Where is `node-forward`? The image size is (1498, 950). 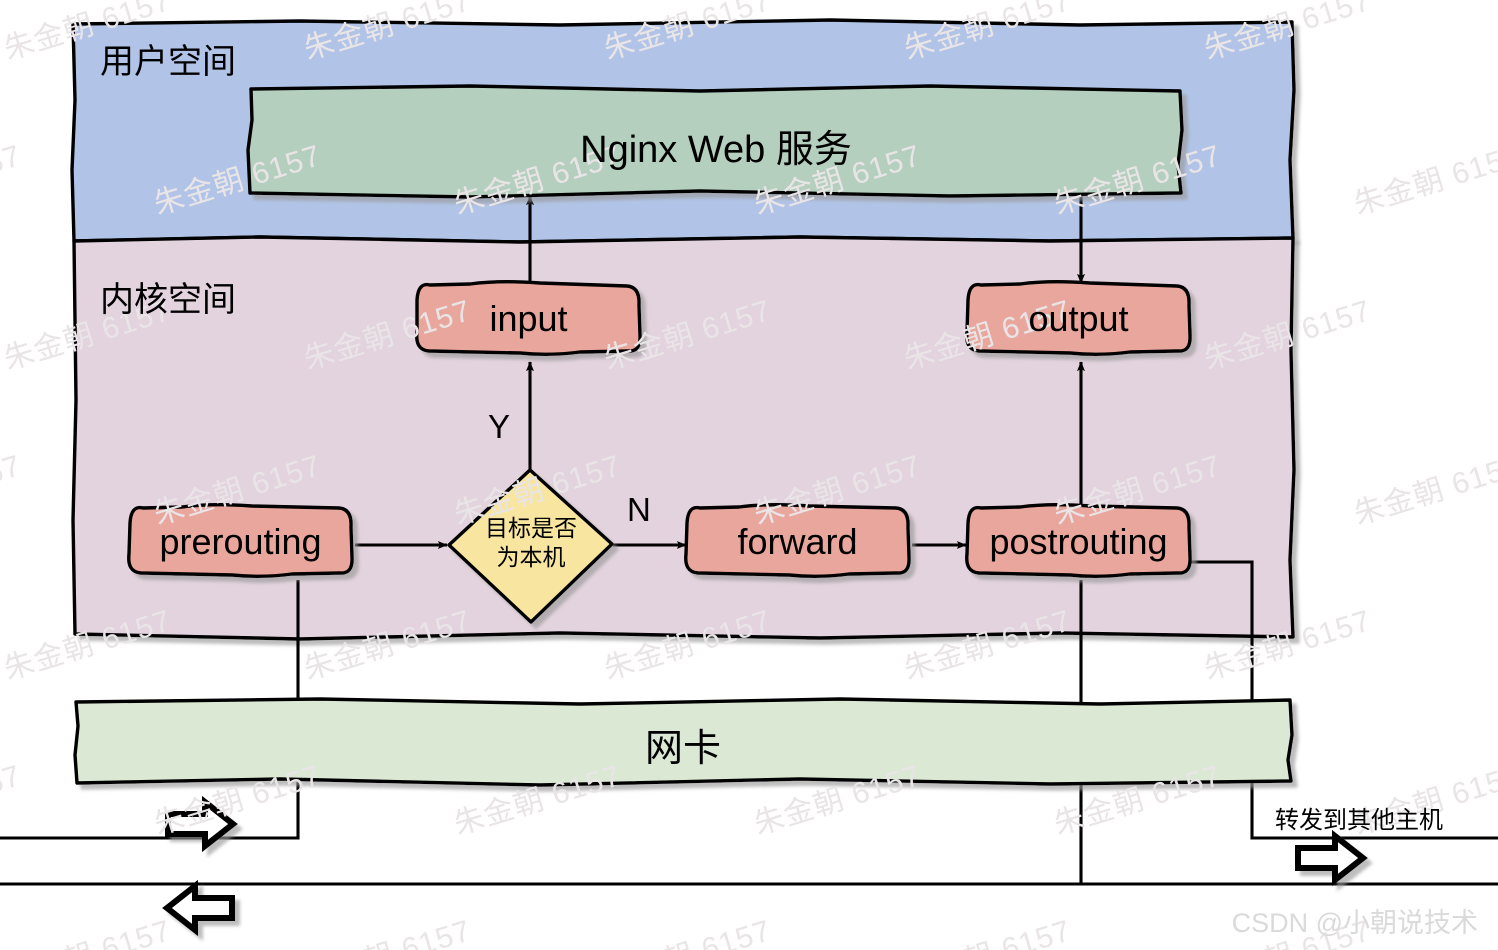 node-forward is located at coordinates (797, 540).